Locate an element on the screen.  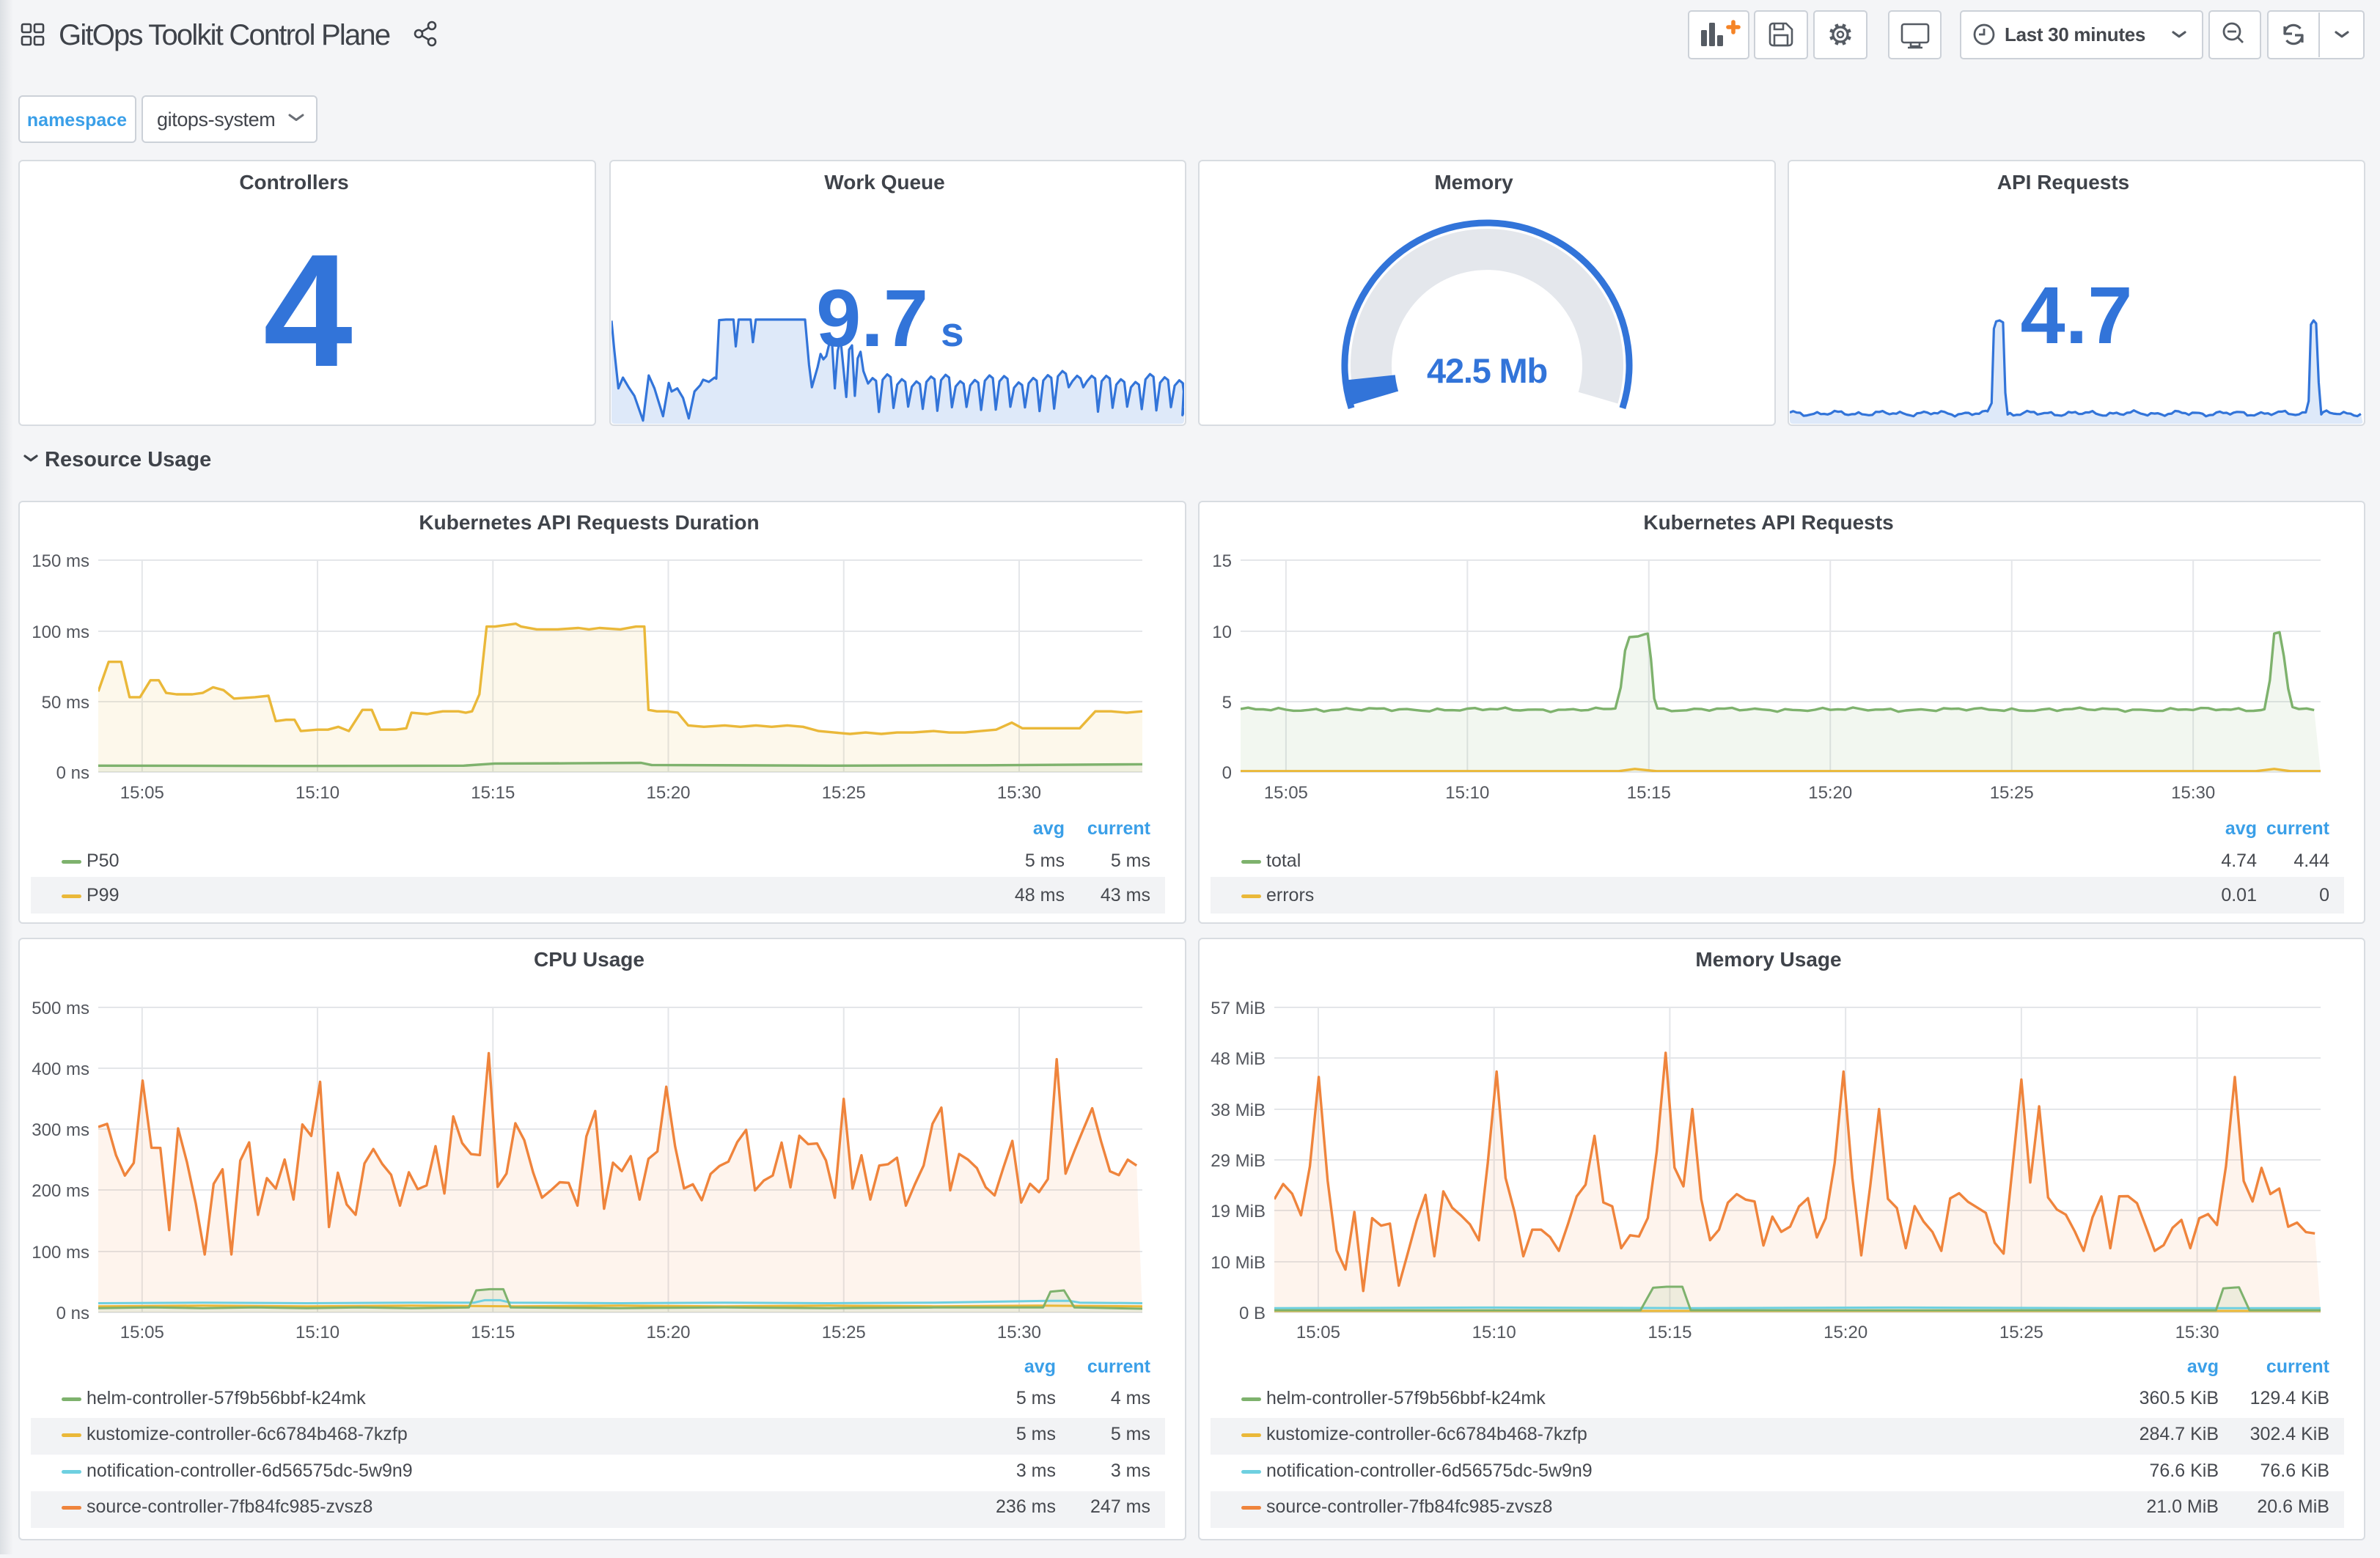
svg-text: 4.7 is located at coordinates (2077, 316).